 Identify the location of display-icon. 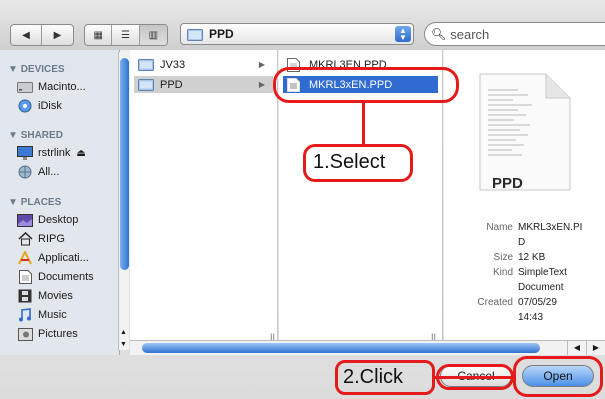
(25, 153).